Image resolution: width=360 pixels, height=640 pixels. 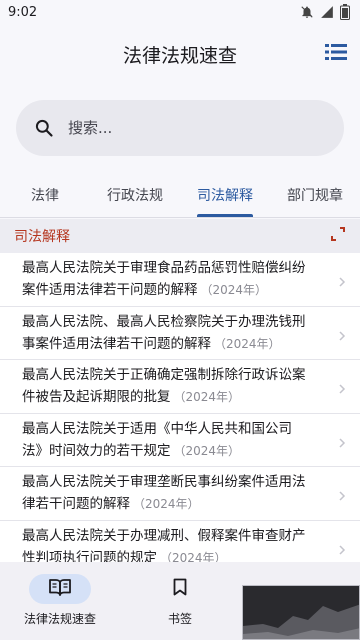 I want to click on nav-label: 书签, so click(x=179, y=619).